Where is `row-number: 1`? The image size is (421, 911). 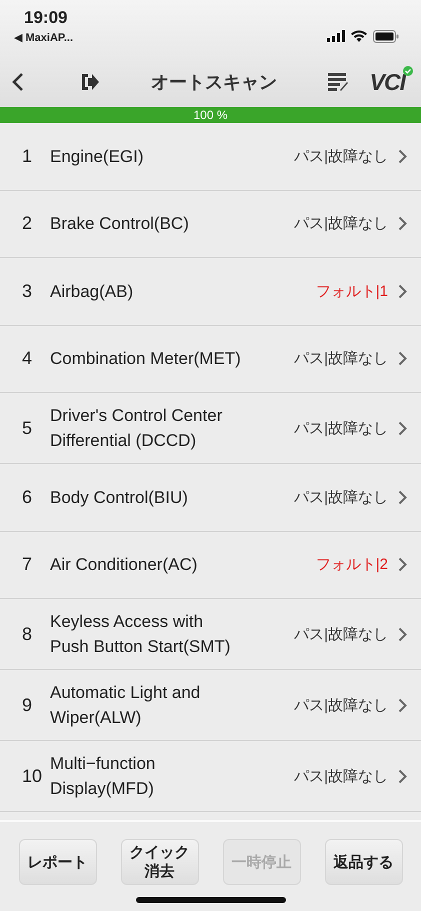
row-number: 1 is located at coordinates (28, 156).